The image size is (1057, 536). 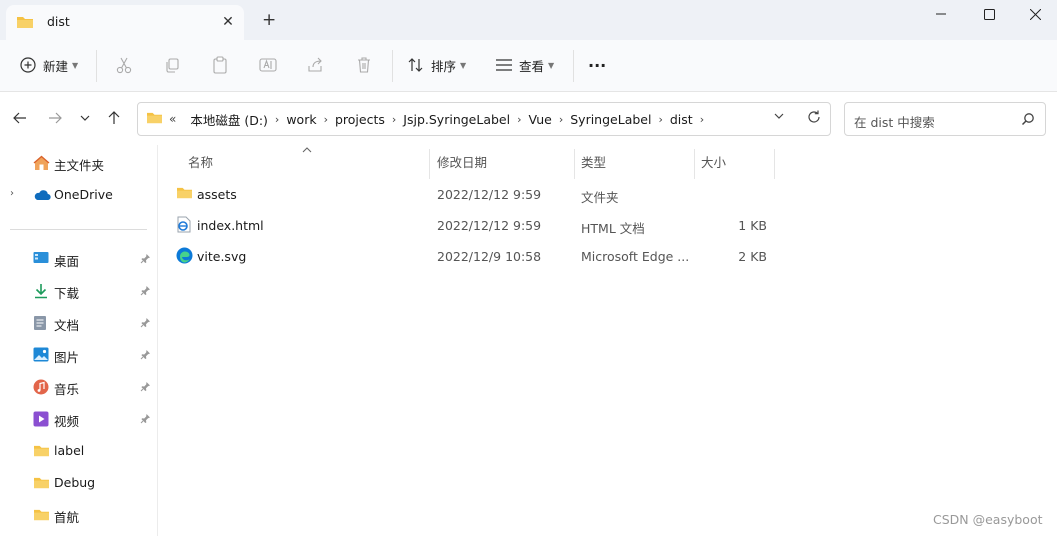 I want to click on forward-button, so click(x=55, y=118).